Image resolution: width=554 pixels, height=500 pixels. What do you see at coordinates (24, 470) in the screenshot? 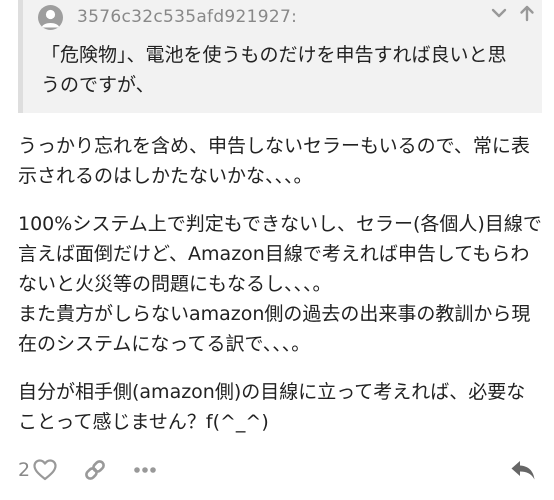
I see `like-count: 2` at bounding box center [24, 470].